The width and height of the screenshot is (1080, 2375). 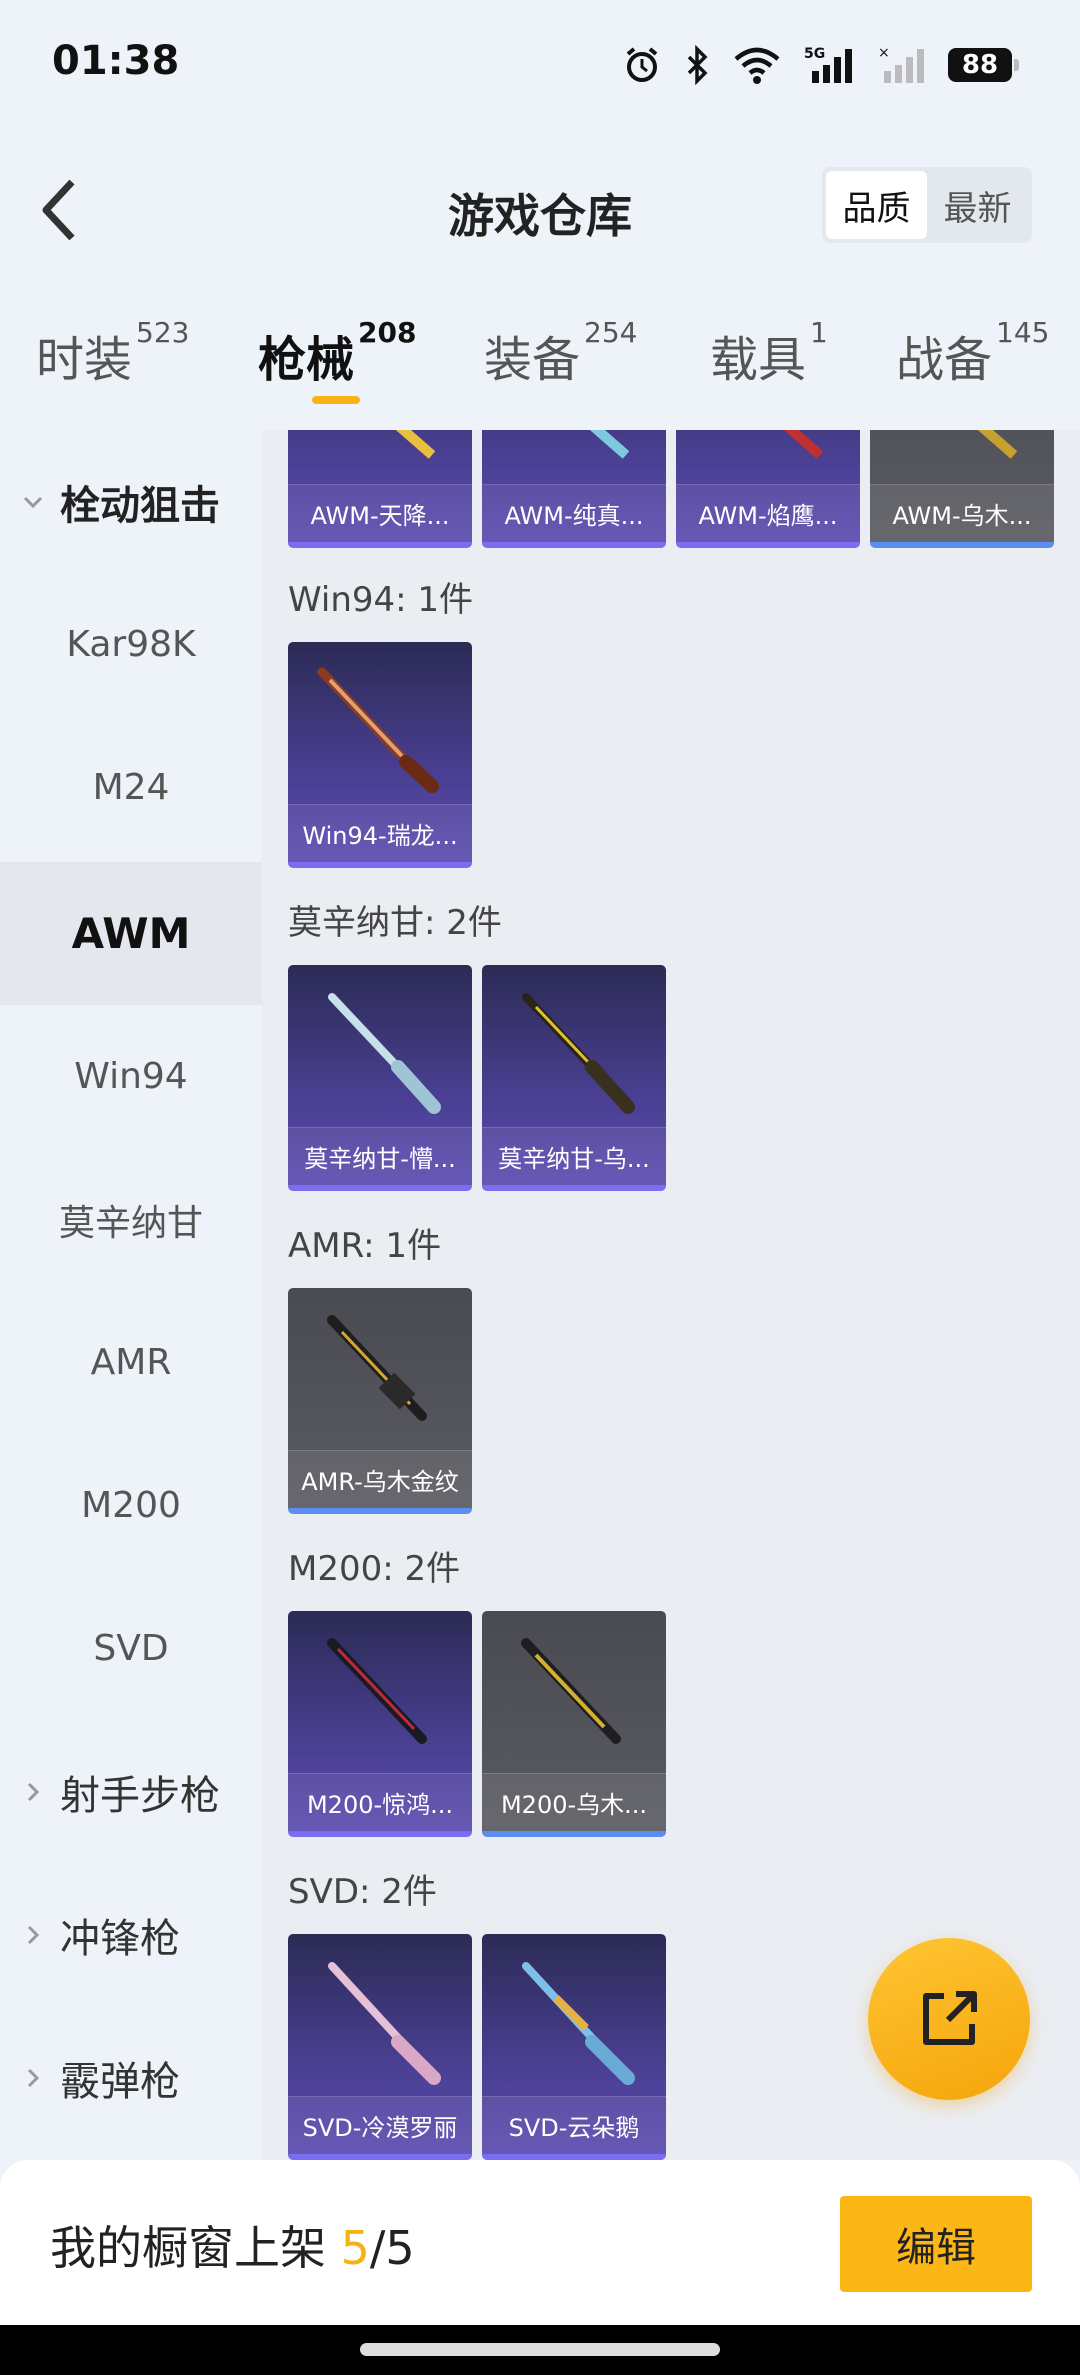 What do you see at coordinates (116, 61) in the screenshot?
I see `status-time: 01:38` at bounding box center [116, 61].